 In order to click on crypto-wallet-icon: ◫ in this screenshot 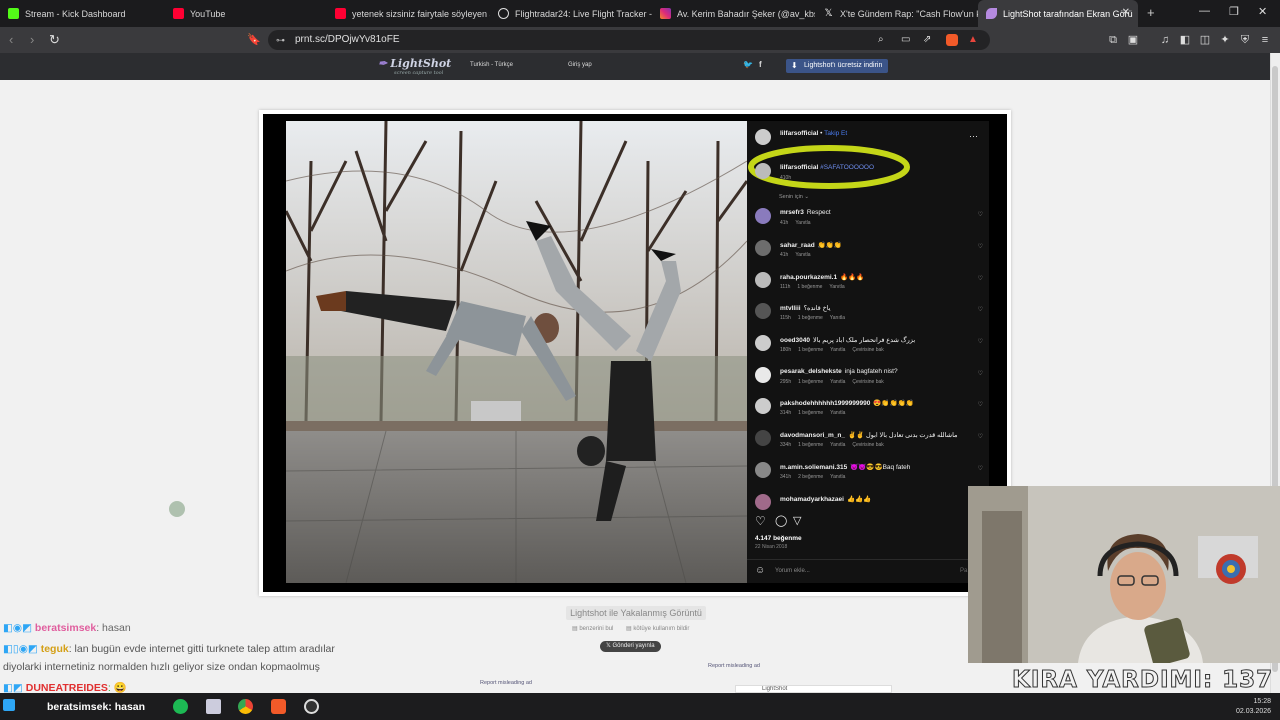, I will do `click(1205, 40)`.